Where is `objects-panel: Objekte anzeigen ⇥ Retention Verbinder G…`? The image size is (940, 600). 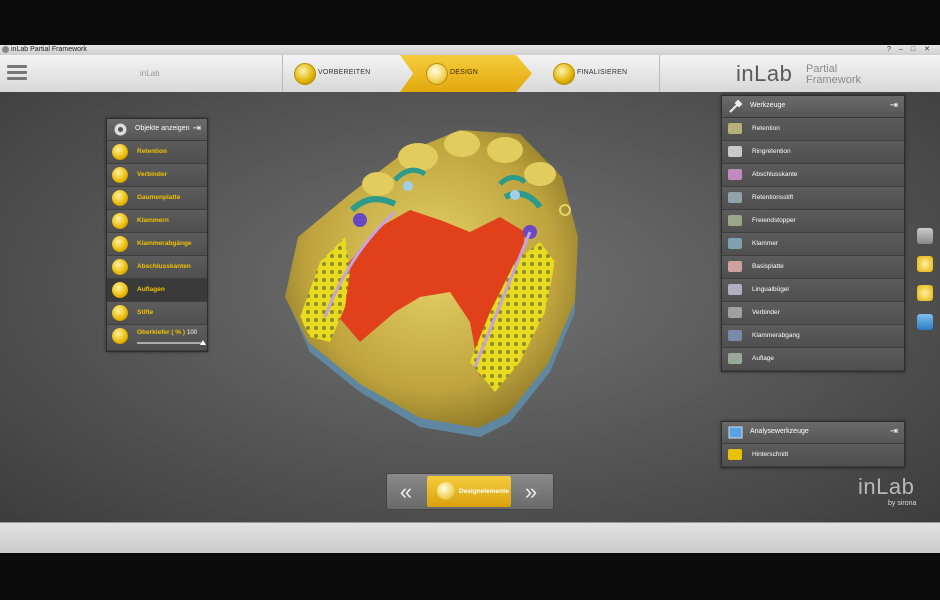 objects-panel: Objekte anzeigen ⇥ Retention Verbinder G… is located at coordinates (157, 235).